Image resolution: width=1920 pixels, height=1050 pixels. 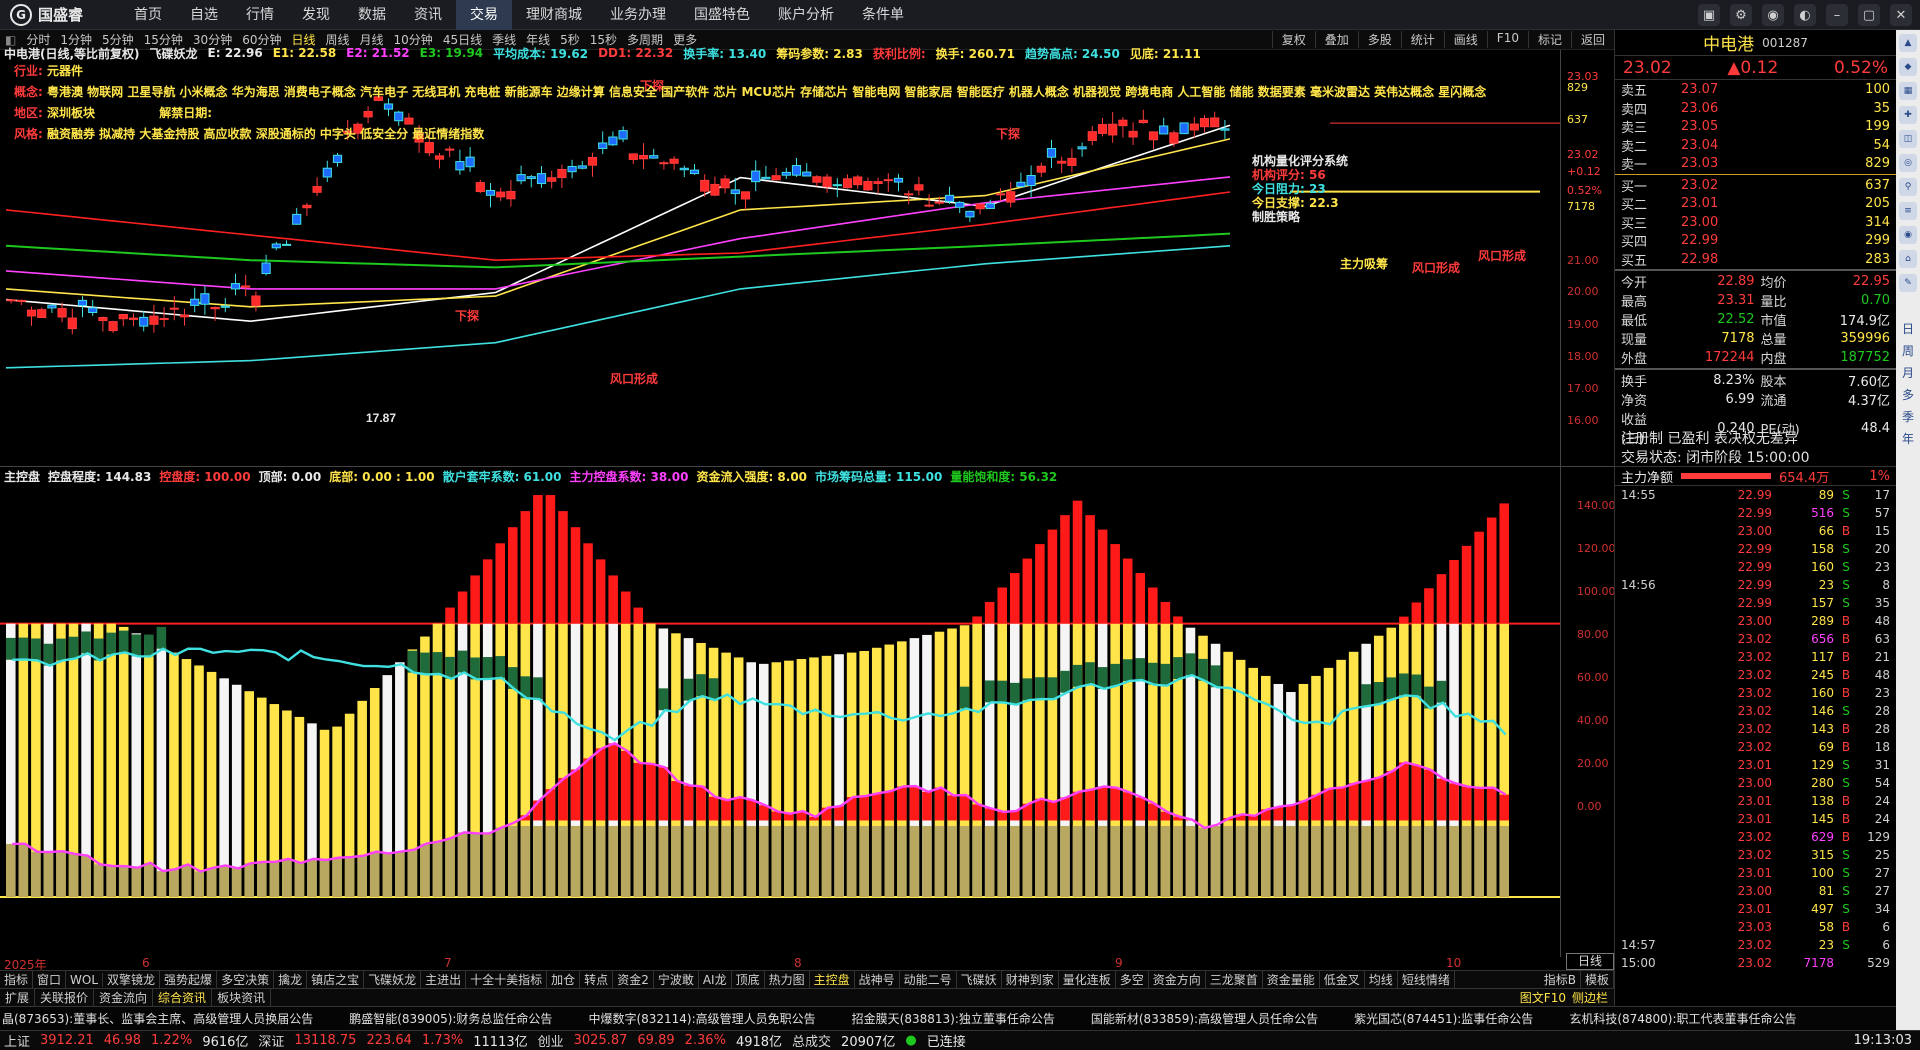 I want to click on side-period-button: 周, so click(x=1908, y=351).